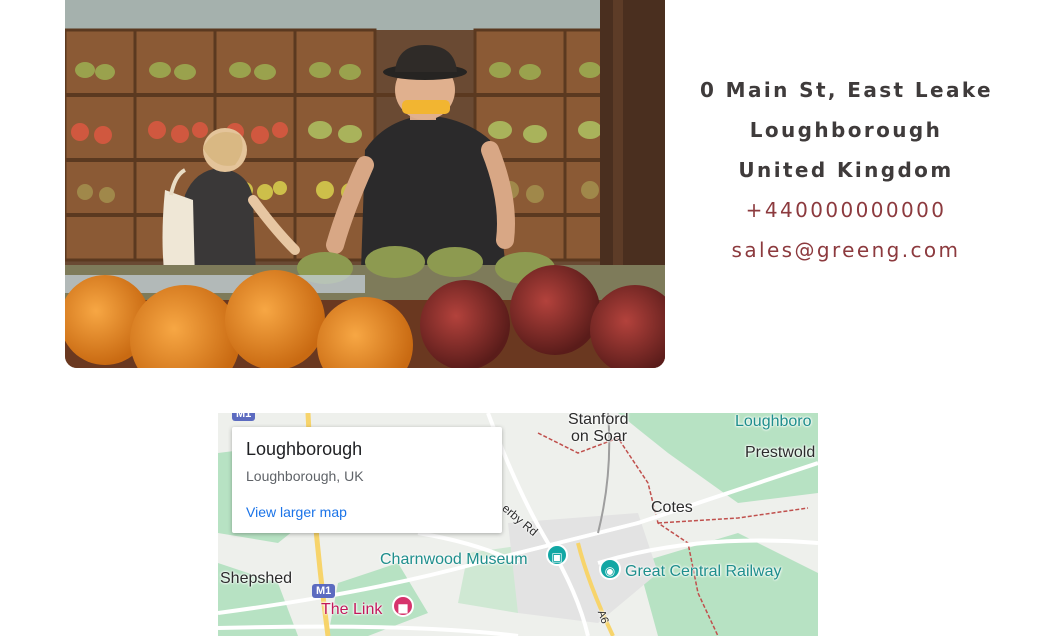 This screenshot has width=1040, height=636. What do you see at coordinates (846, 90) in the screenshot?
I see `address-line-1: 0 Main St, East Leake` at bounding box center [846, 90].